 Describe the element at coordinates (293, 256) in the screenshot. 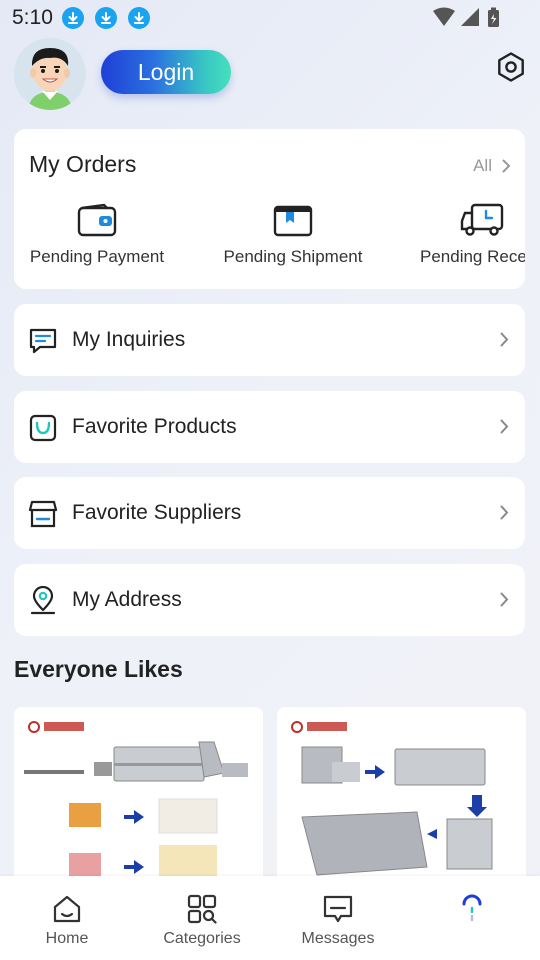

I see `order-label: Pending Shipment` at that location.